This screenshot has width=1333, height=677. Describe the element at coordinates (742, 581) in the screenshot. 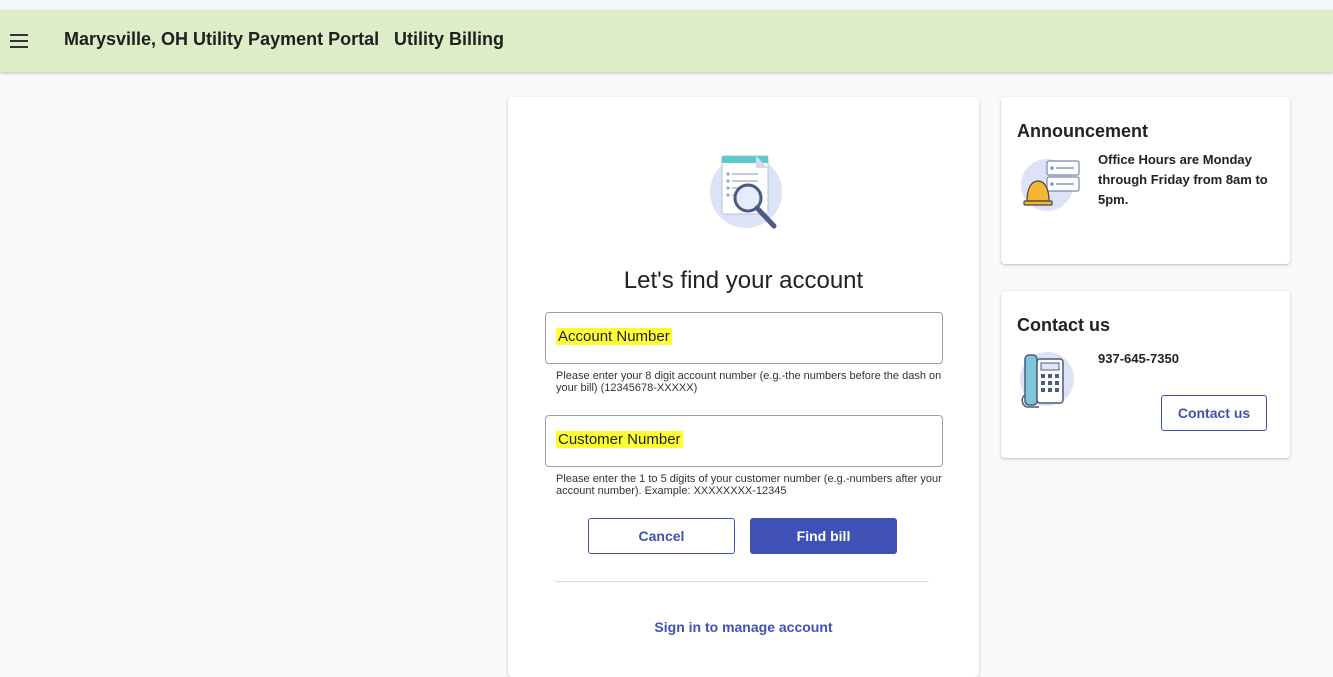

I see `divider` at that location.